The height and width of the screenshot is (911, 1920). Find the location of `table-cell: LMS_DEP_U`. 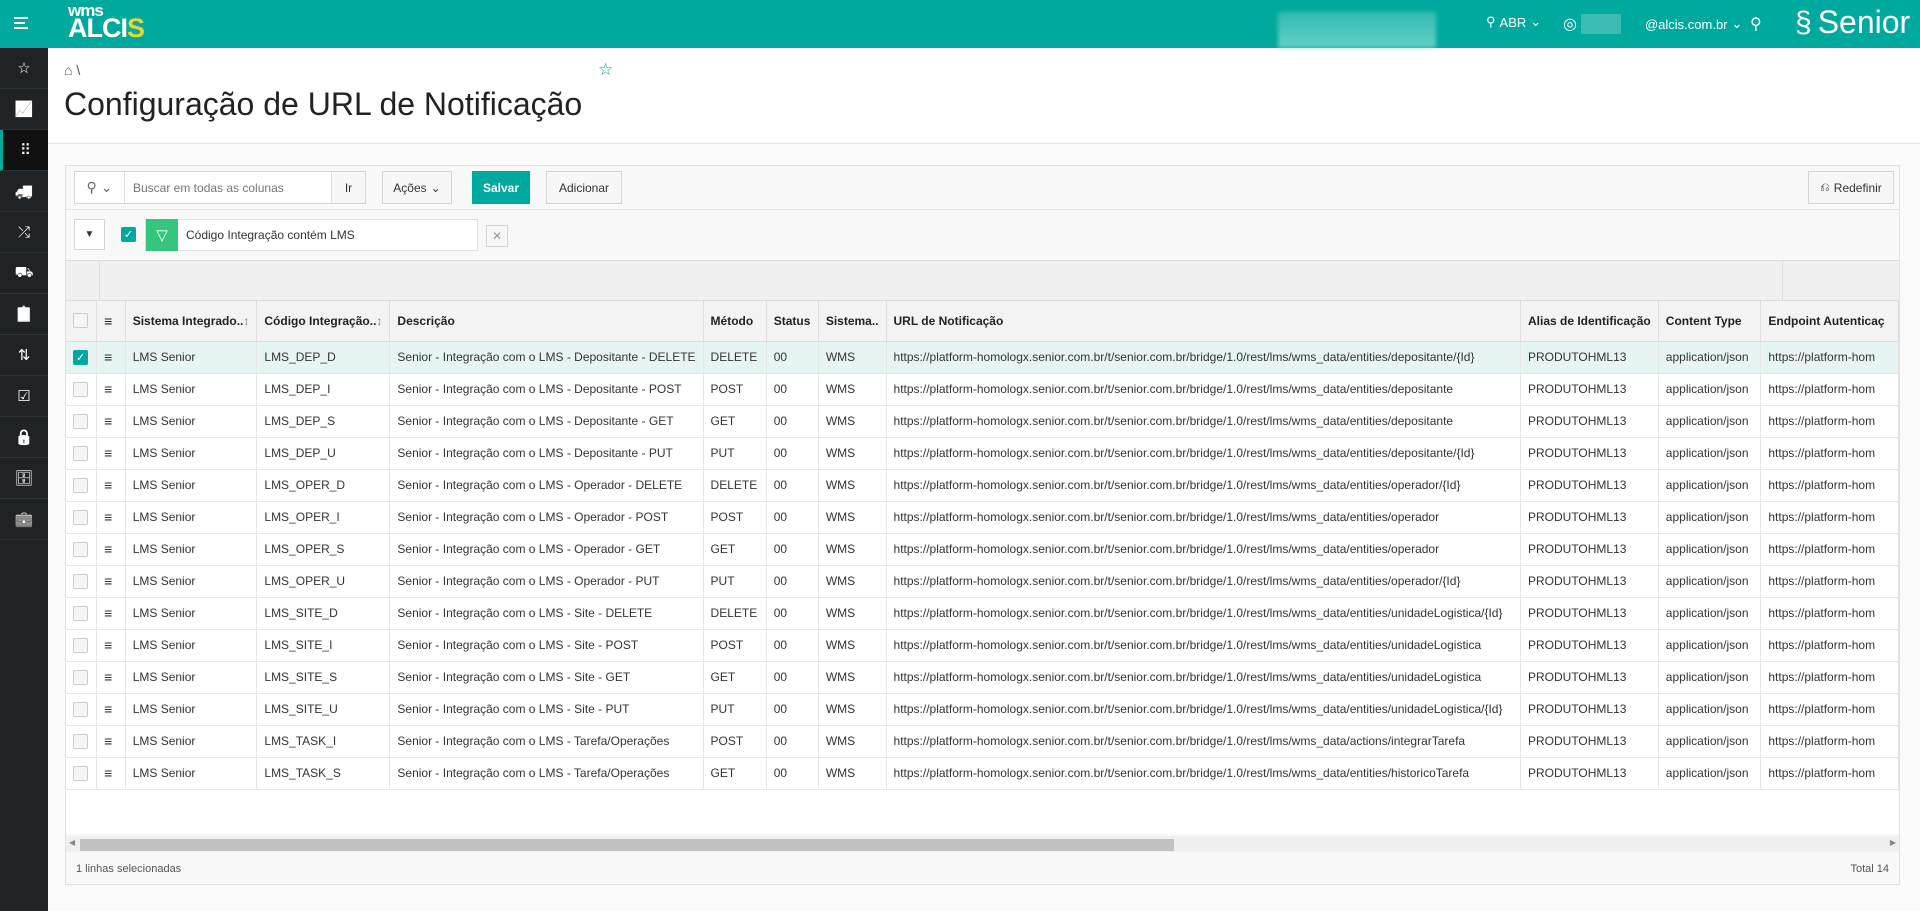

table-cell: LMS_DEP_U is located at coordinates (323, 453).